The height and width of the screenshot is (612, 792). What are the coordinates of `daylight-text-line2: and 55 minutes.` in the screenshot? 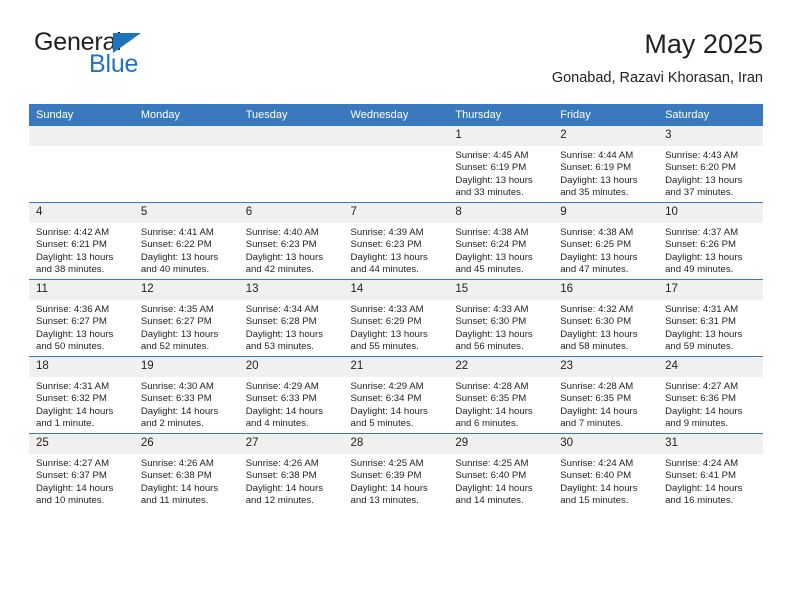 It's located at (384, 347).